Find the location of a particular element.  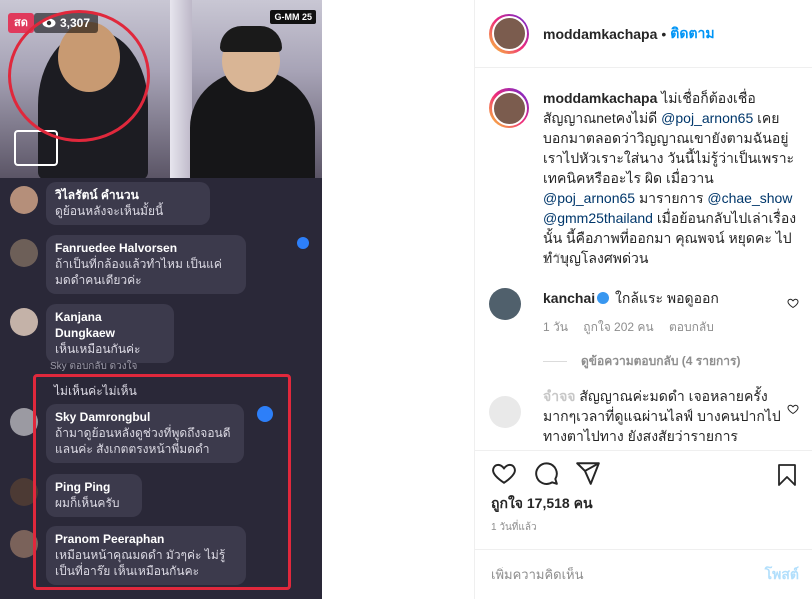

comment-meta: 1 วัน ถูกใจ 202 คน ตอบกลับ is located at coordinates (663, 327).